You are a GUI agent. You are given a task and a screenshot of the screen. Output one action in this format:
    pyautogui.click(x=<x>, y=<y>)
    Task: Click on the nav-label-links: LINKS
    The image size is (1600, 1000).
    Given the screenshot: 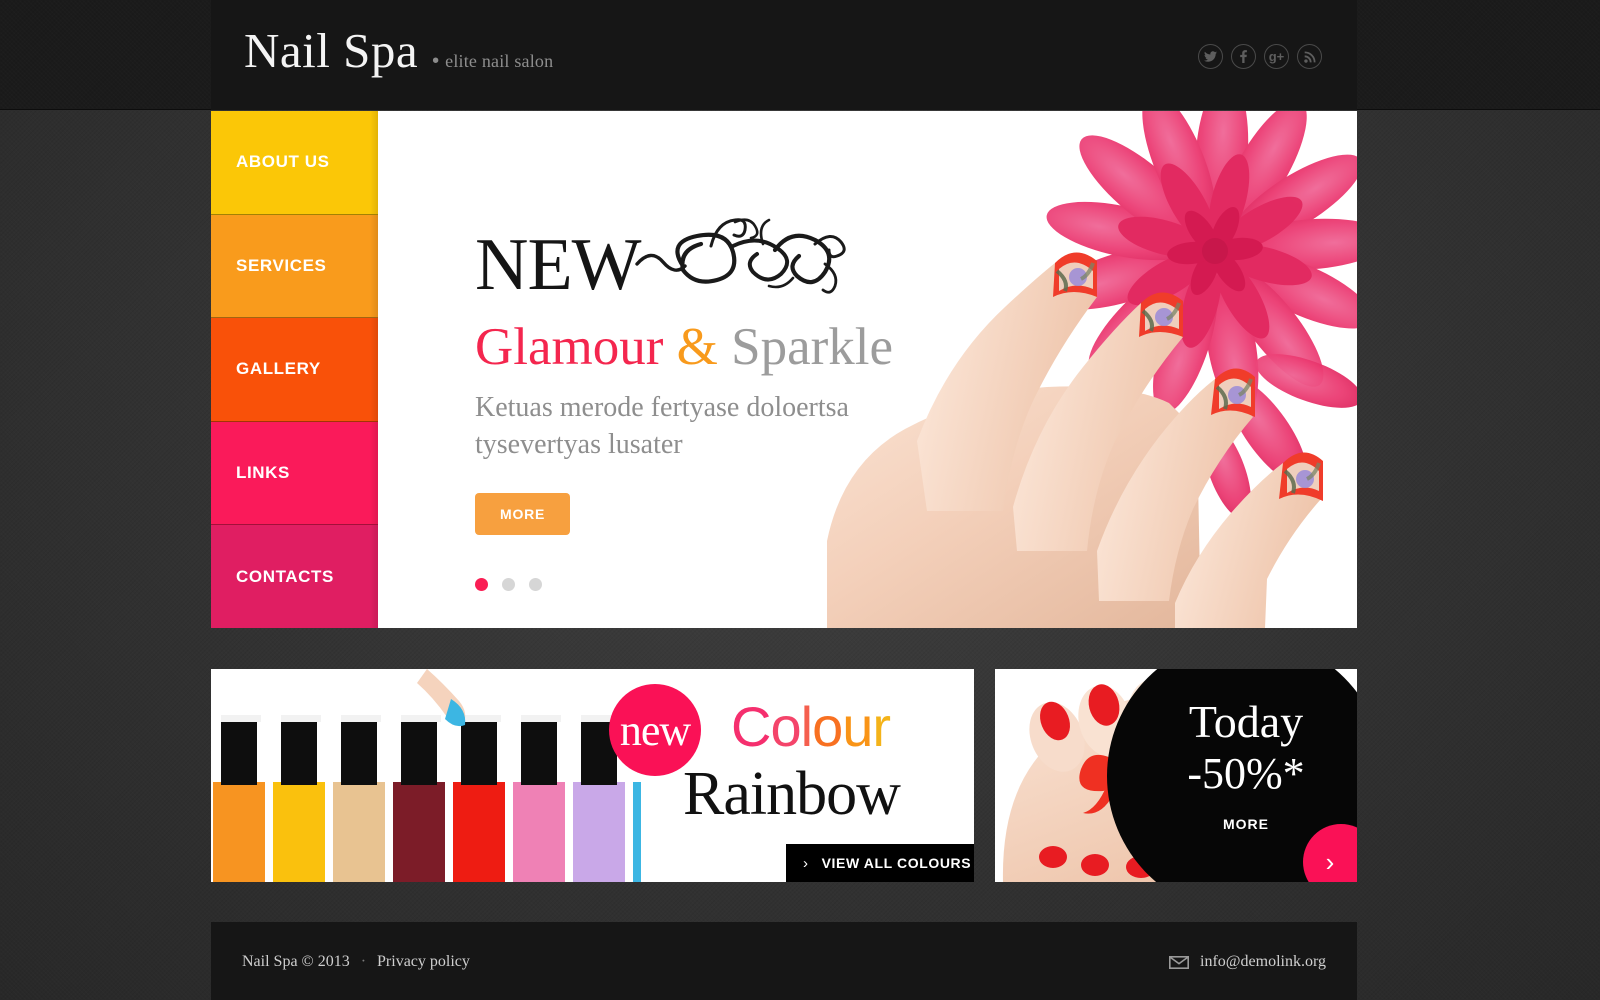 What is the action you would take?
    pyautogui.click(x=263, y=473)
    